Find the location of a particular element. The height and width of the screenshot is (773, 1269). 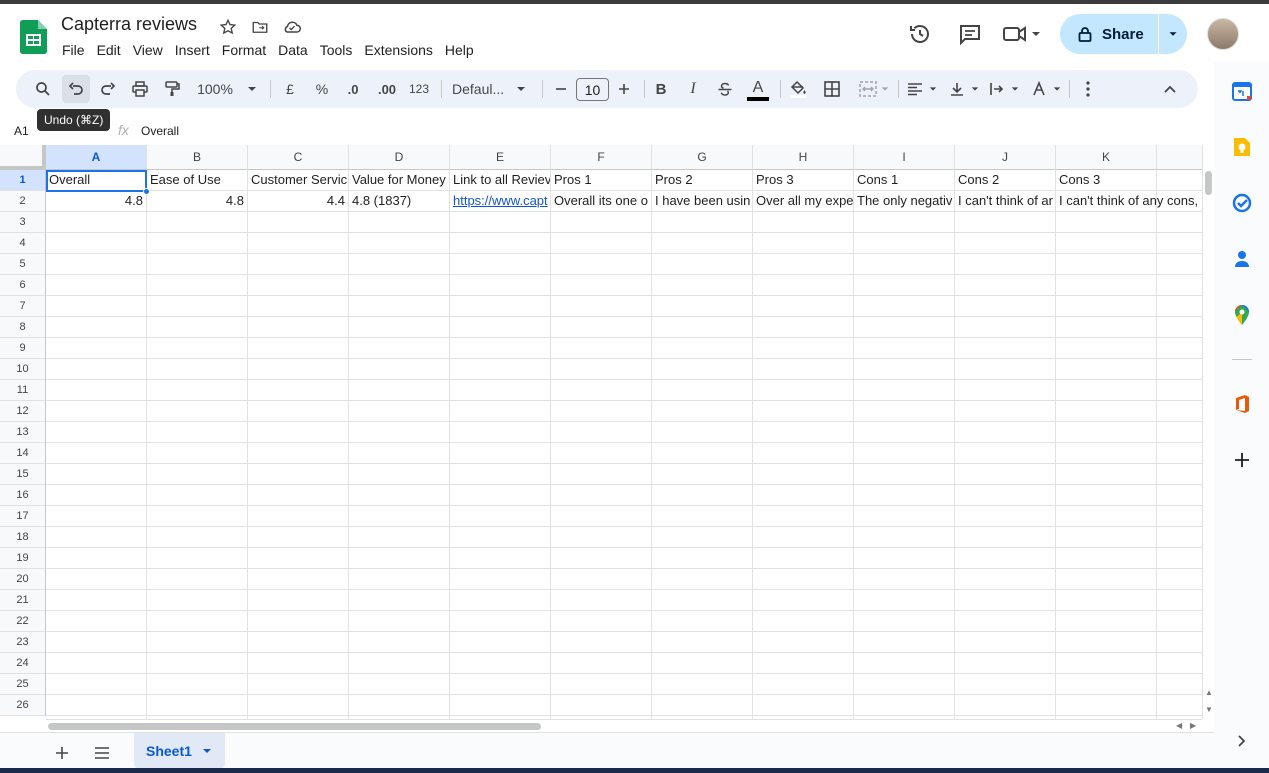

strikethrough-icon is located at coordinates (725, 89).